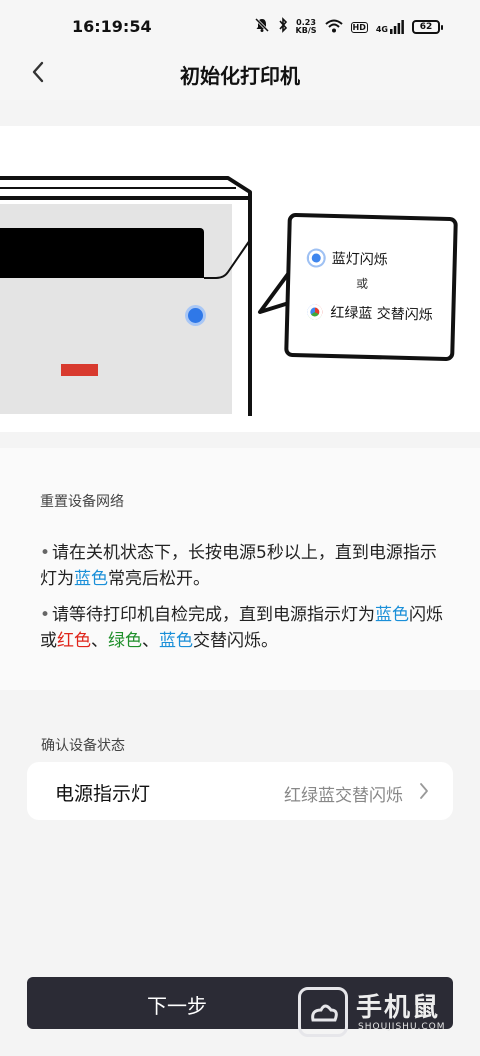 This screenshot has width=480, height=1056. What do you see at coordinates (323, 1012) in the screenshot?
I see `watermark-mouse-icon` at bounding box center [323, 1012].